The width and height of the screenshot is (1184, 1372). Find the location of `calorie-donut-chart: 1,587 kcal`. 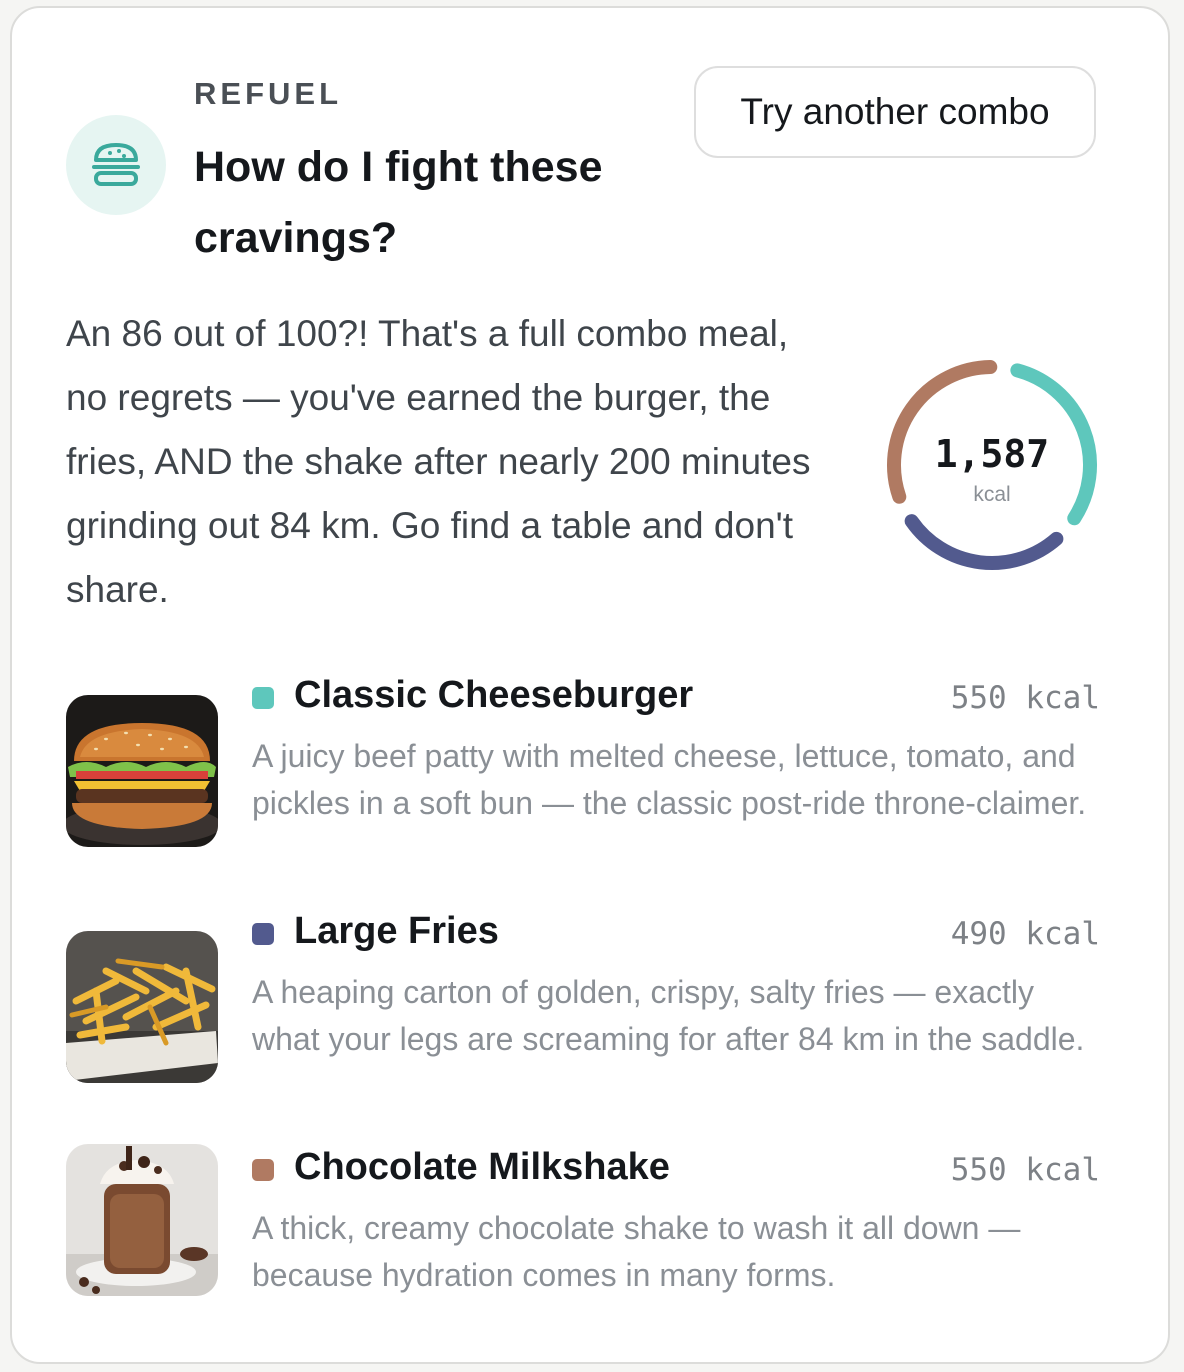

calorie-donut-chart: 1,587 kcal is located at coordinates (992, 463).